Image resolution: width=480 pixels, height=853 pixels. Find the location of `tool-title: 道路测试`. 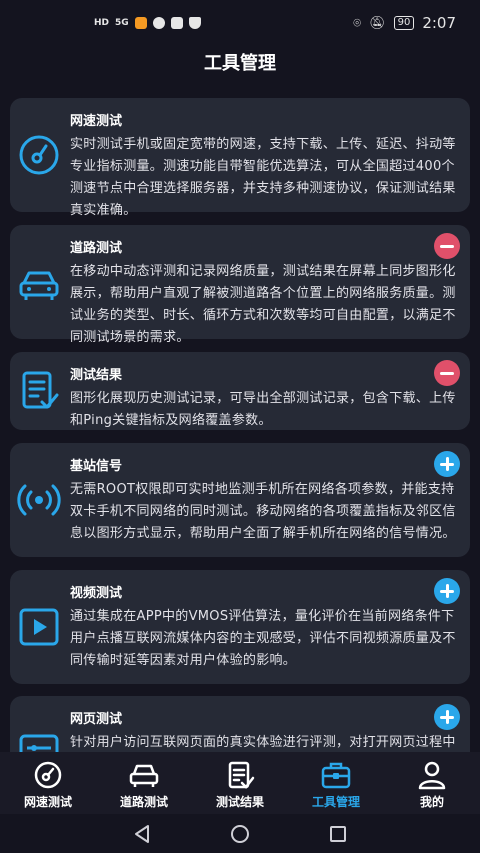

tool-title: 道路测试 is located at coordinates (96, 248).